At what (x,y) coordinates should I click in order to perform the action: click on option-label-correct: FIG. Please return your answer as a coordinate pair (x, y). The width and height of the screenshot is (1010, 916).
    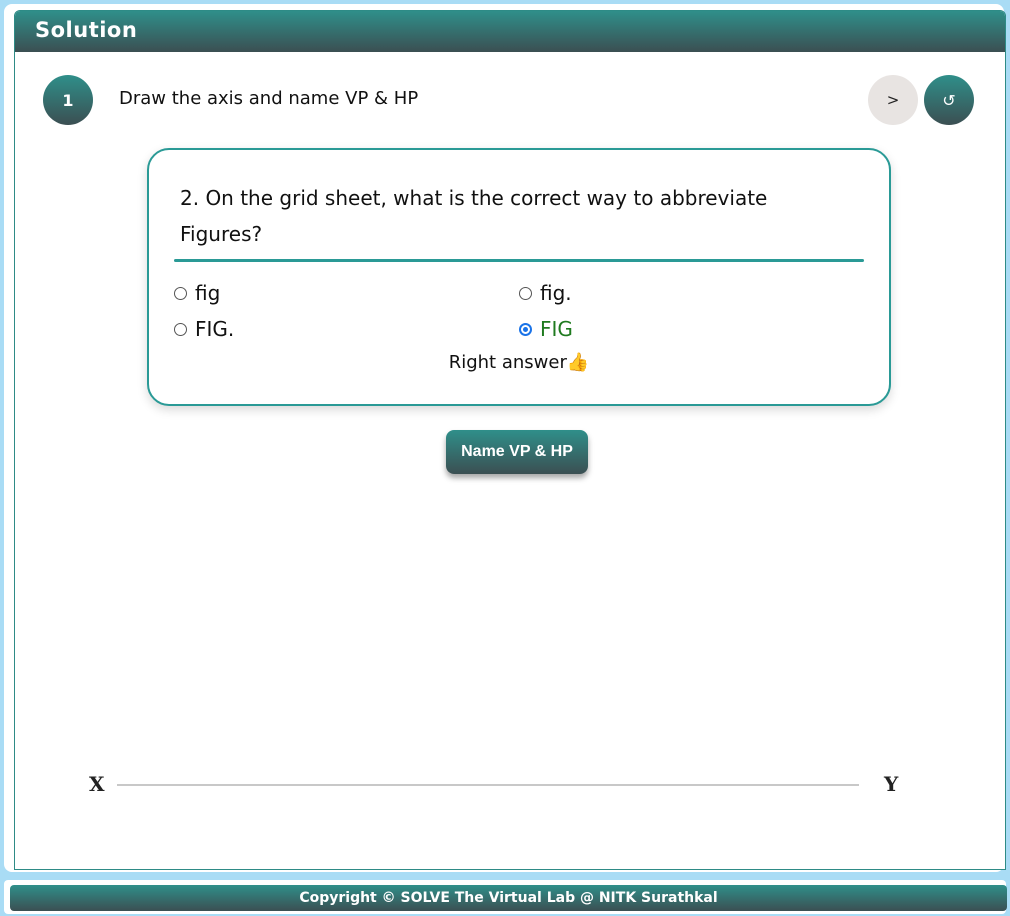
    Looking at the image, I should click on (556, 329).